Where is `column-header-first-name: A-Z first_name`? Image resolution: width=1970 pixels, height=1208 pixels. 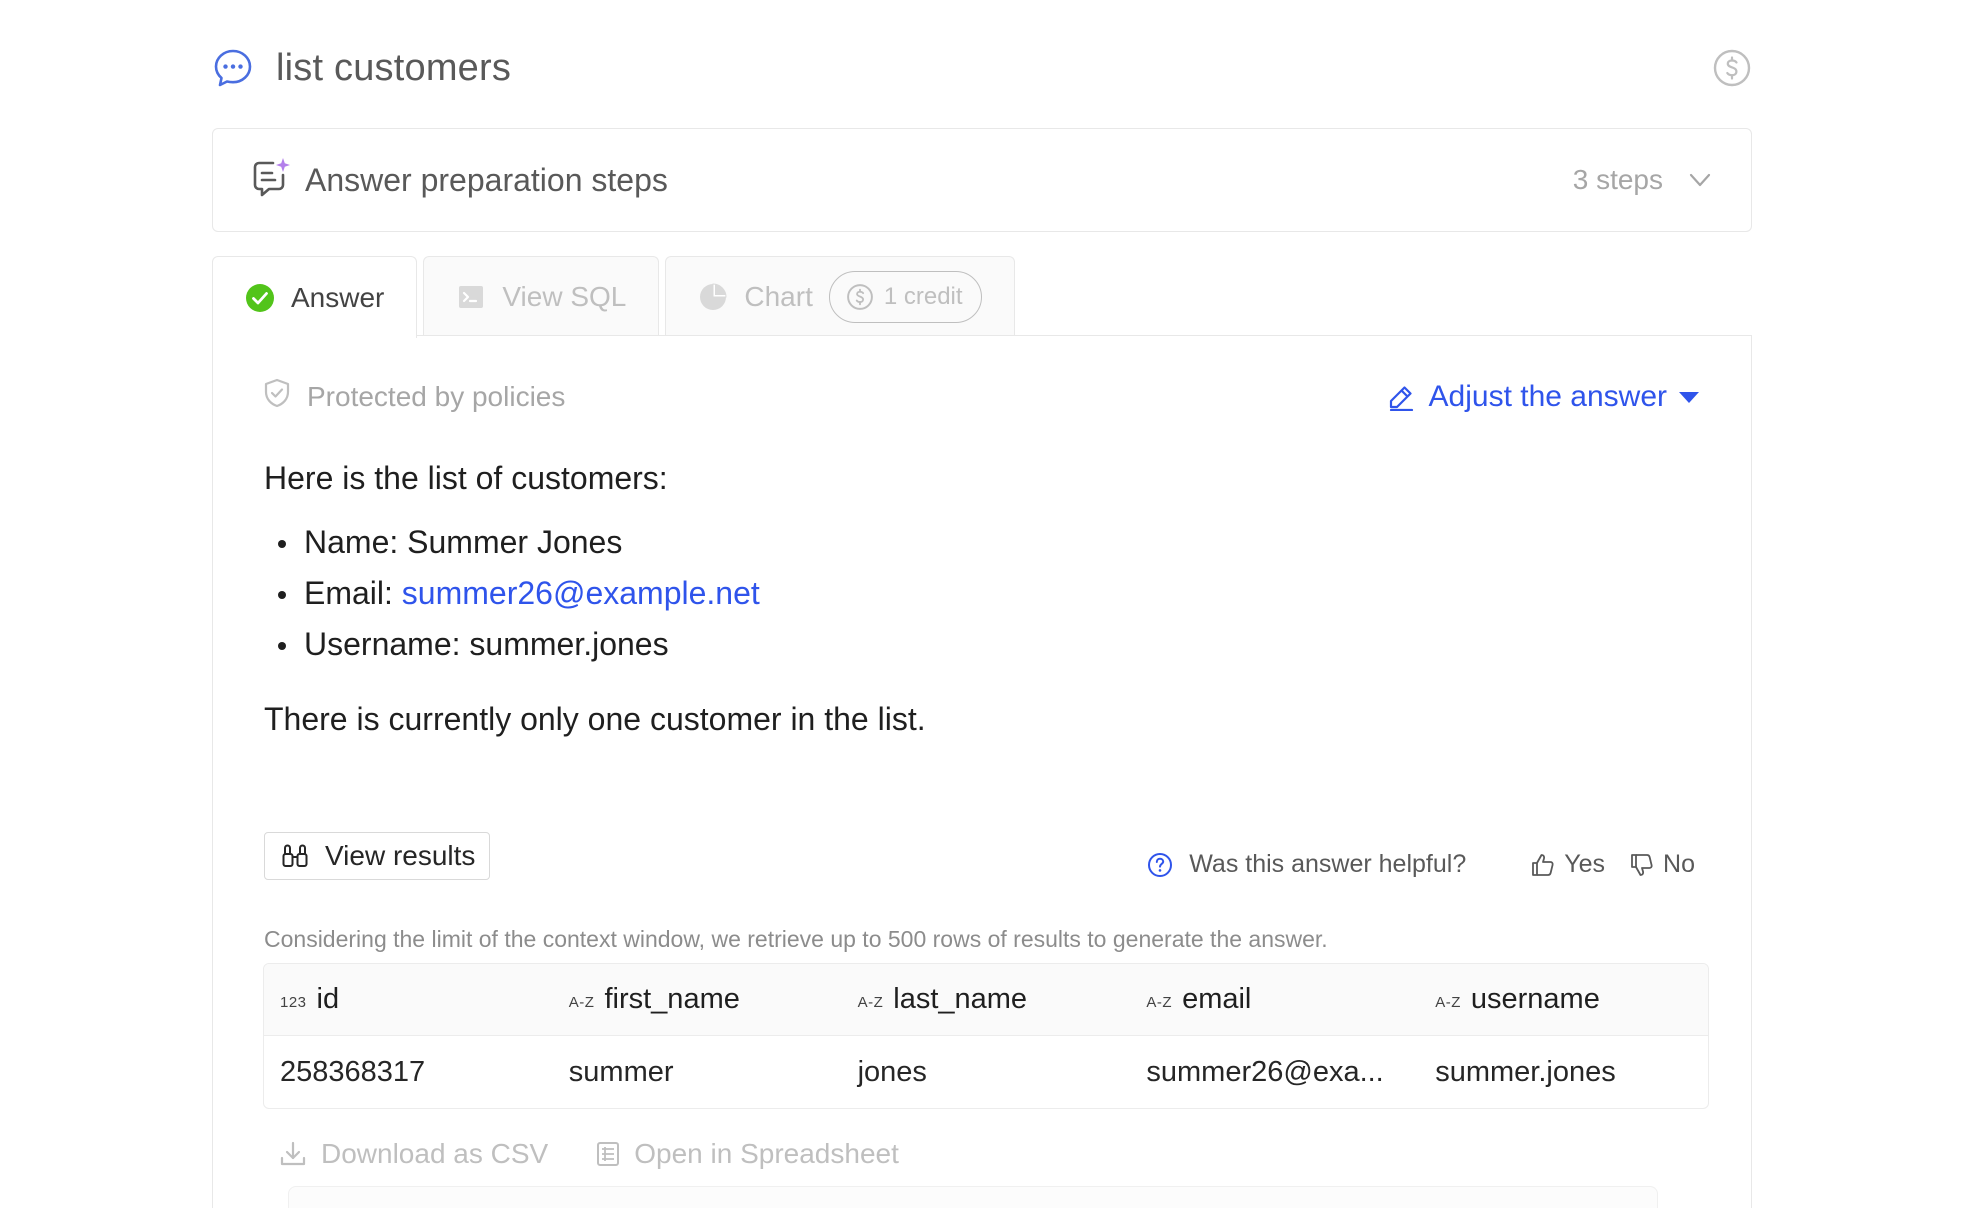 column-header-first-name: A-Z first_name is located at coordinates (697, 999).